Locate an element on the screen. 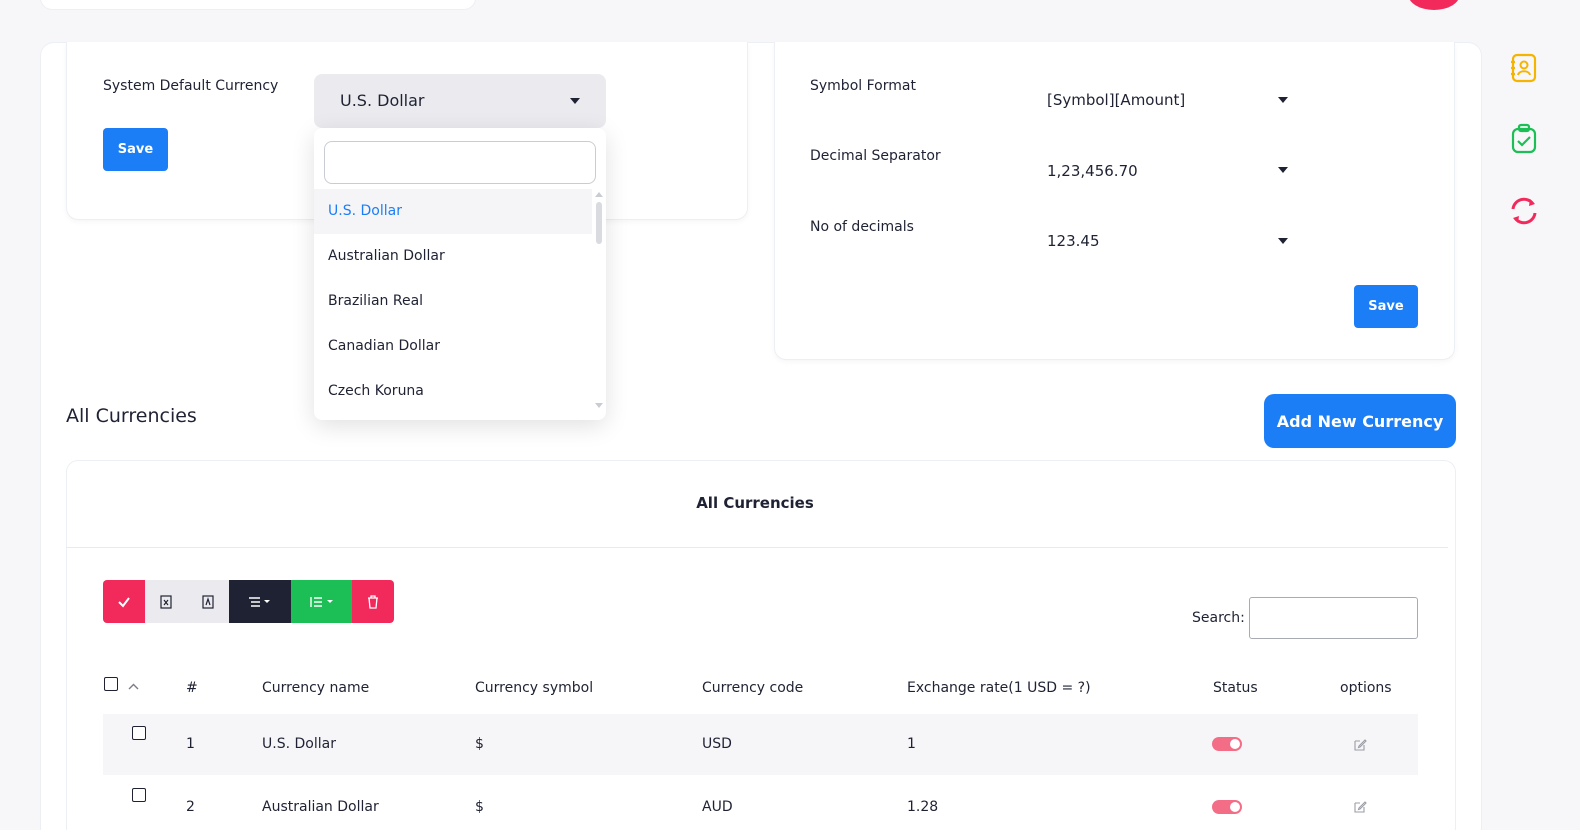 Image resolution: width=1580 pixels, height=830 pixels. trash-icon is located at coordinates (373, 601).